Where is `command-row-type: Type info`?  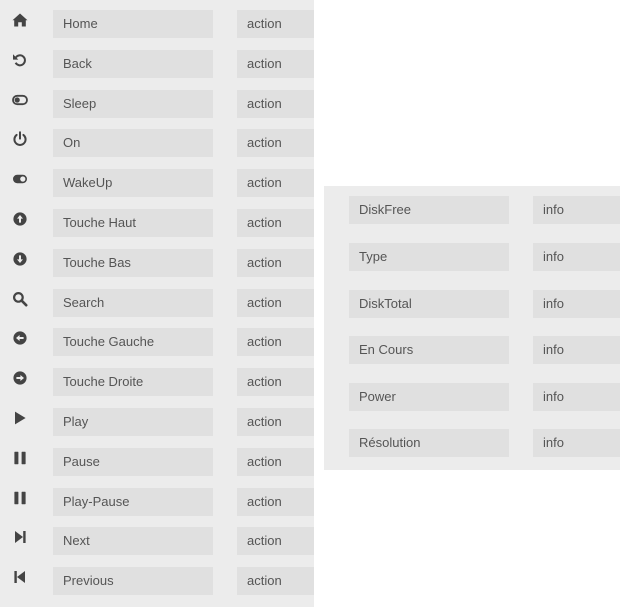
command-row-type: Type info is located at coordinates (472, 257).